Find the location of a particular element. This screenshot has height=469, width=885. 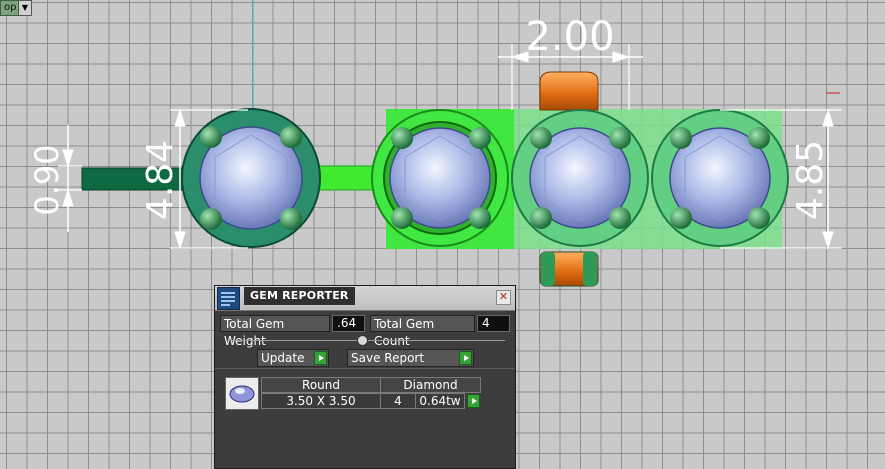

gem-list-table: Round Diamond 3.50 X 3.50 4 0.64tw is located at coordinates (353, 393).